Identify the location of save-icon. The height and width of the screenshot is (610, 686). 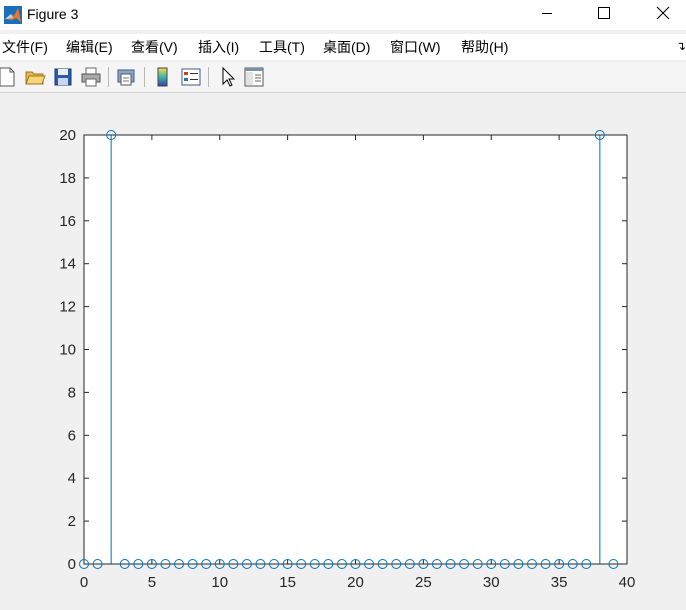
(63, 77).